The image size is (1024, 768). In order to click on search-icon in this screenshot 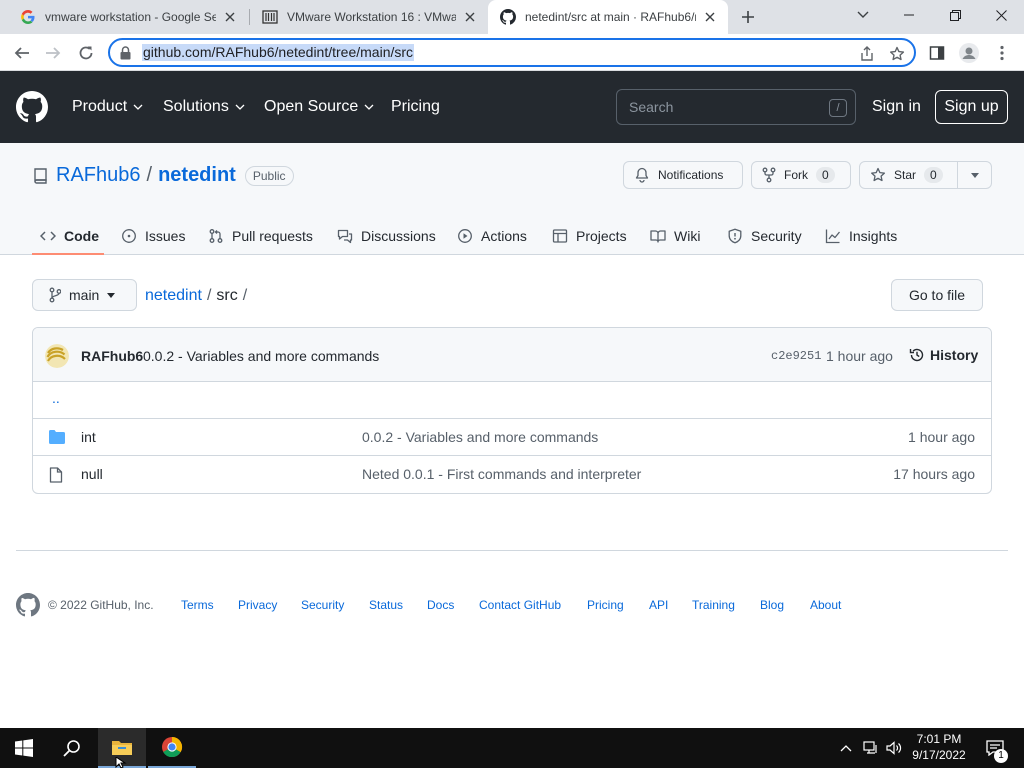, I will do `click(71, 748)`.